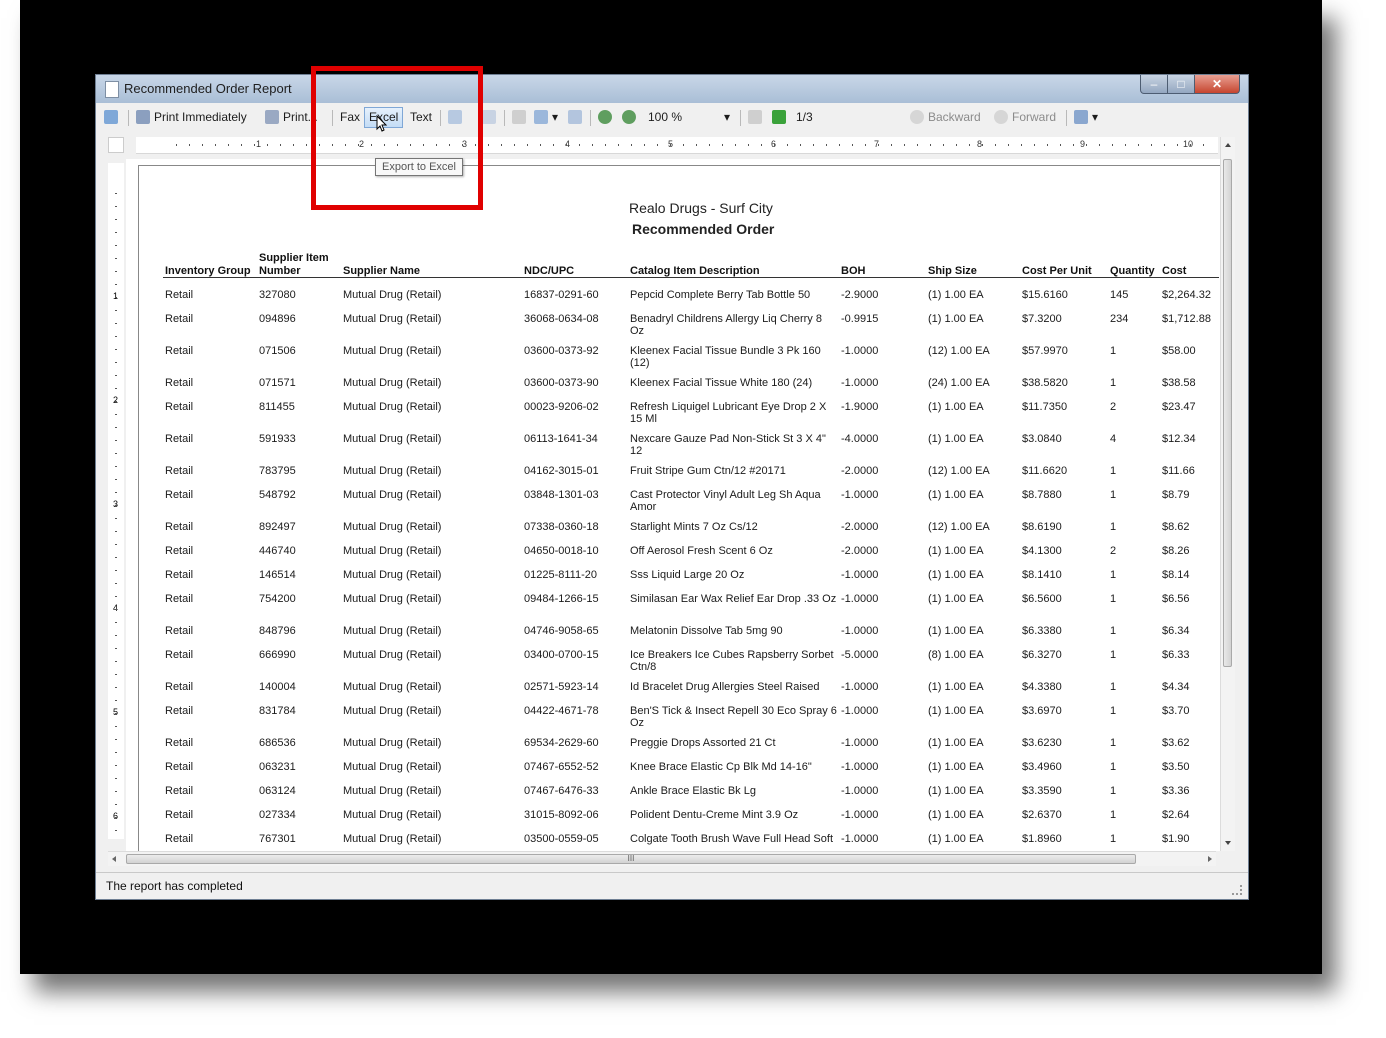 This screenshot has height=1038, width=1386. What do you see at coordinates (945, 117) in the screenshot?
I see `backward-button: Backward` at bounding box center [945, 117].